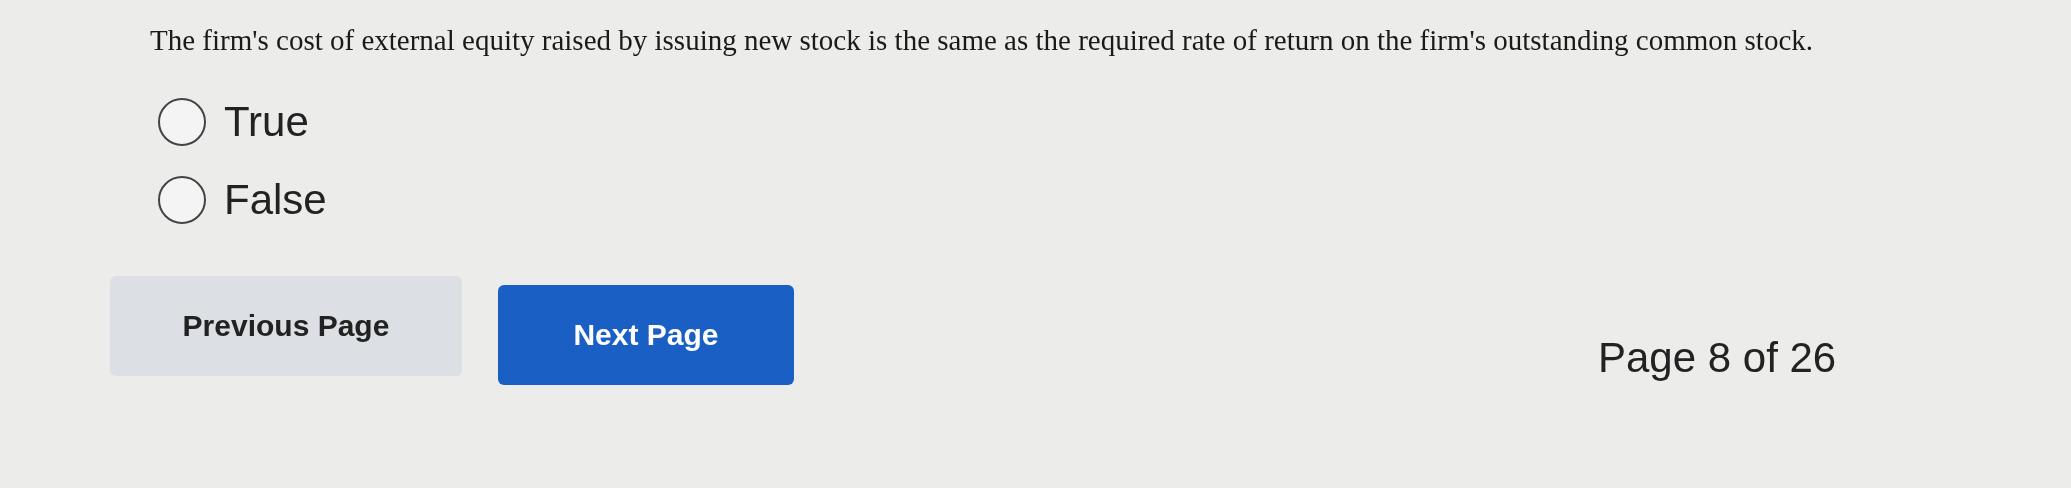 The width and height of the screenshot is (2071, 488). Describe the element at coordinates (286, 326) in the screenshot. I see `previous-button: Previous Page` at that location.